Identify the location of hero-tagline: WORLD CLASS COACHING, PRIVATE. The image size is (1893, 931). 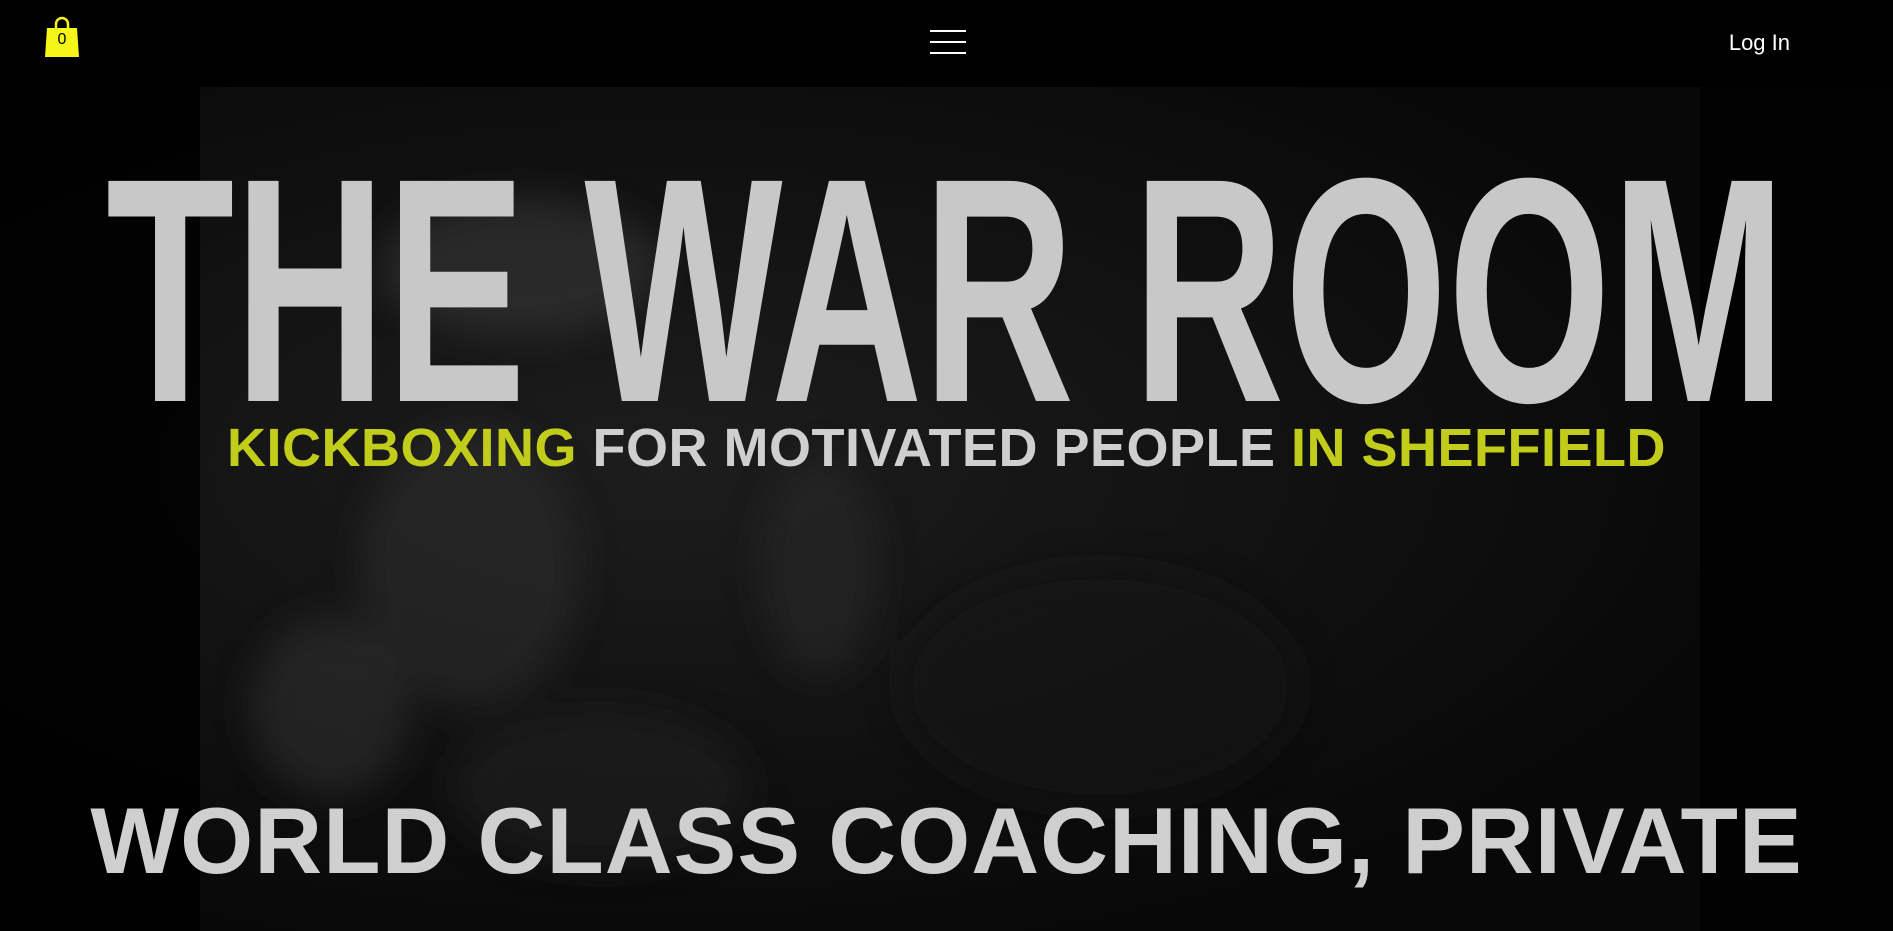
(946, 840).